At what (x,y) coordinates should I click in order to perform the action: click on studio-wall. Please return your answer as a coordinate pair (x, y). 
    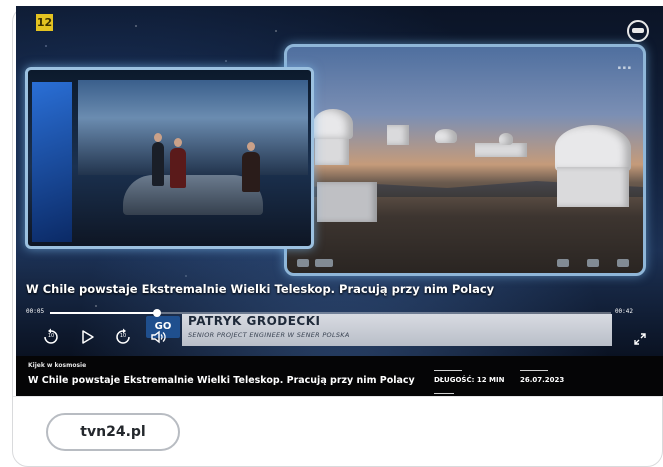
    Looking at the image, I should click on (193, 127).